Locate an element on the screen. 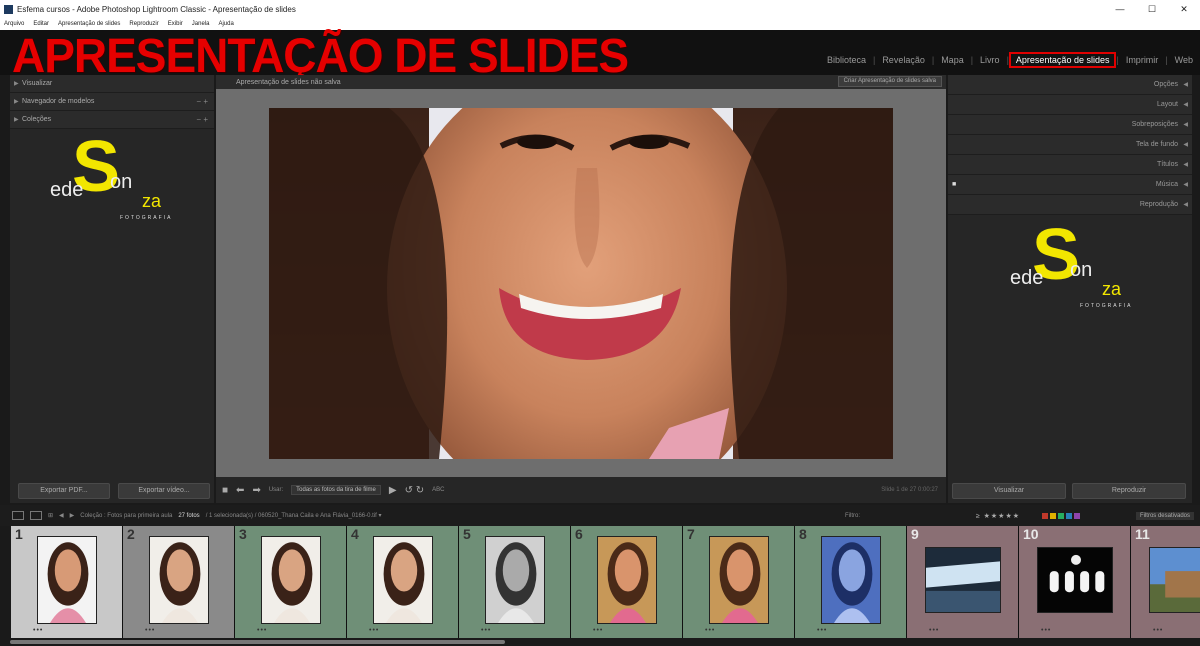 The image size is (1200, 646). thumbnail-index: 11 is located at coordinates (1142, 534).